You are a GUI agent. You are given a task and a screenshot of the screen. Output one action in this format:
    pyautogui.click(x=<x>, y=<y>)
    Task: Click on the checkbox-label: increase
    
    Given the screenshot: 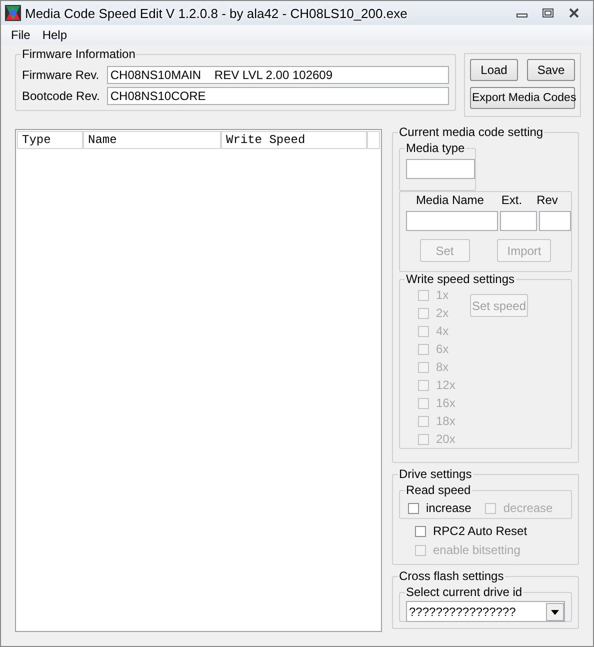 What is the action you would take?
    pyautogui.click(x=449, y=508)
    